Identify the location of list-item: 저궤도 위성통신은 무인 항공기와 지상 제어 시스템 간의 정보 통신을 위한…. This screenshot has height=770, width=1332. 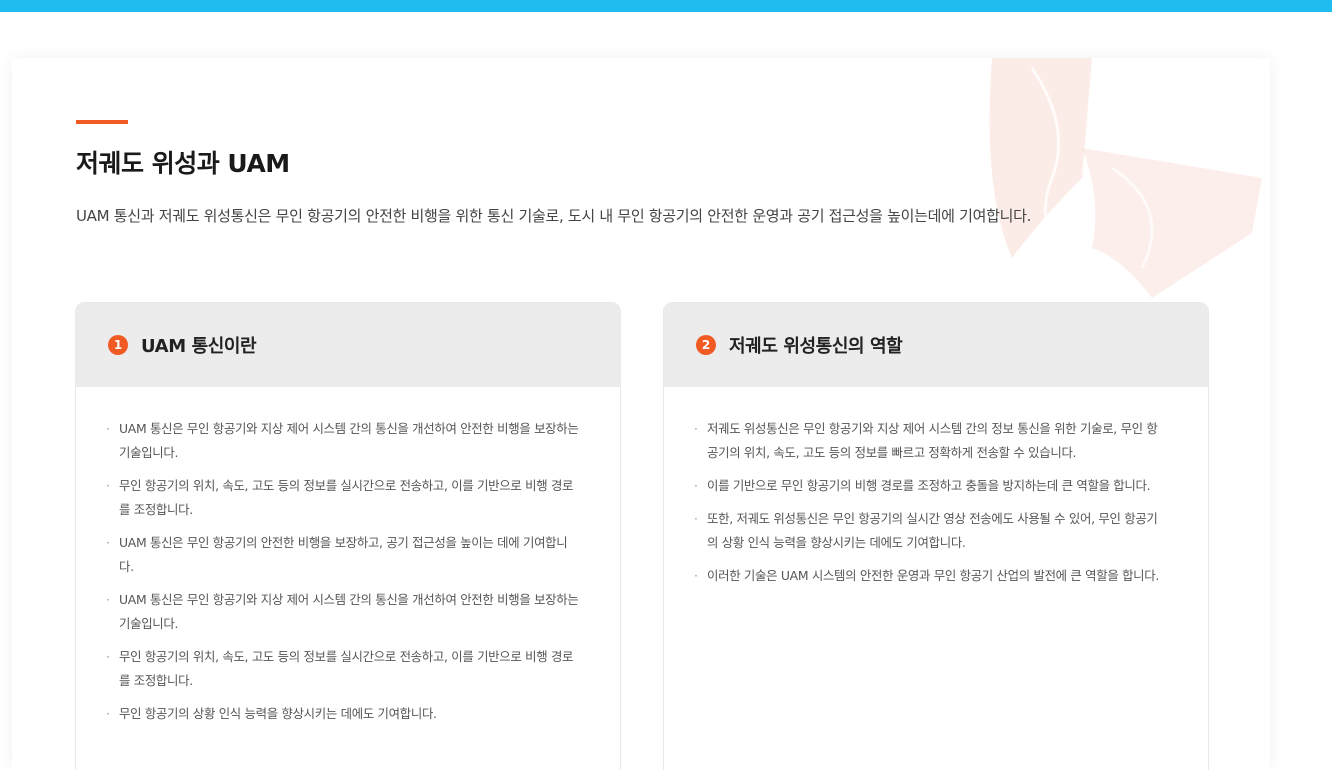
(931, 441).